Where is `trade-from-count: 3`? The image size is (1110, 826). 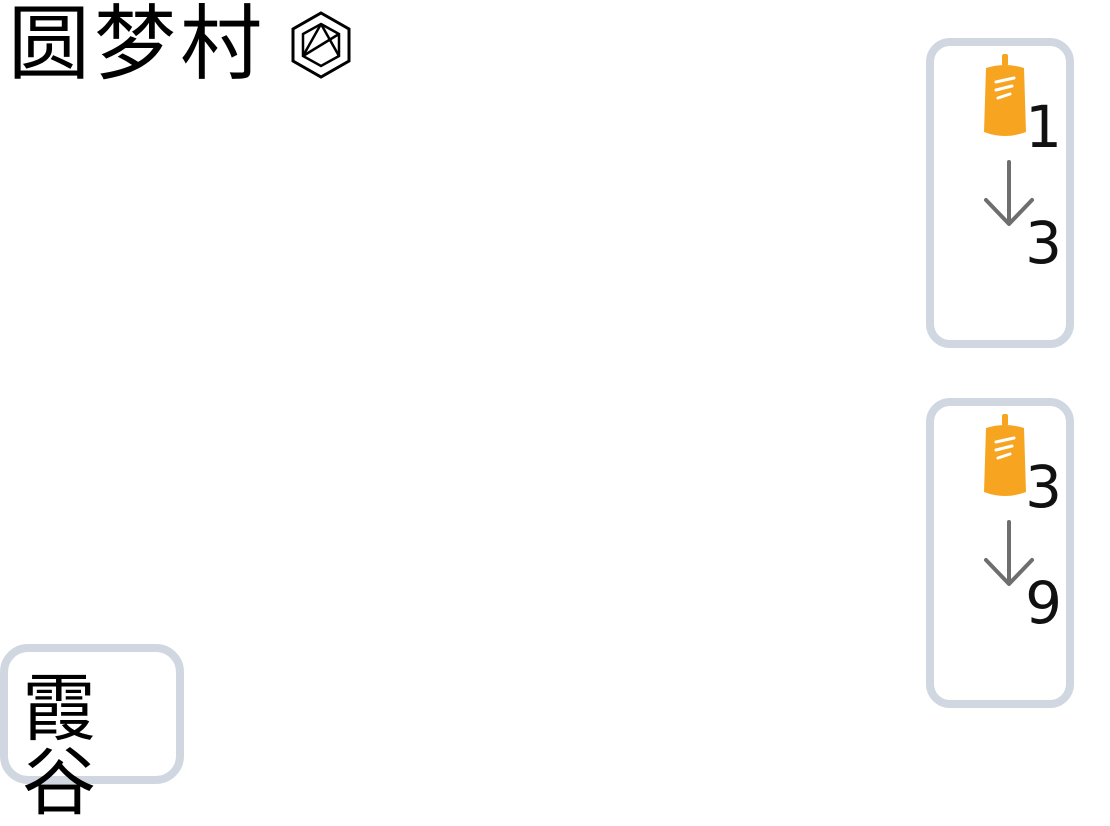
trade-from-count: 3 is located at coordinates (1043, 487).